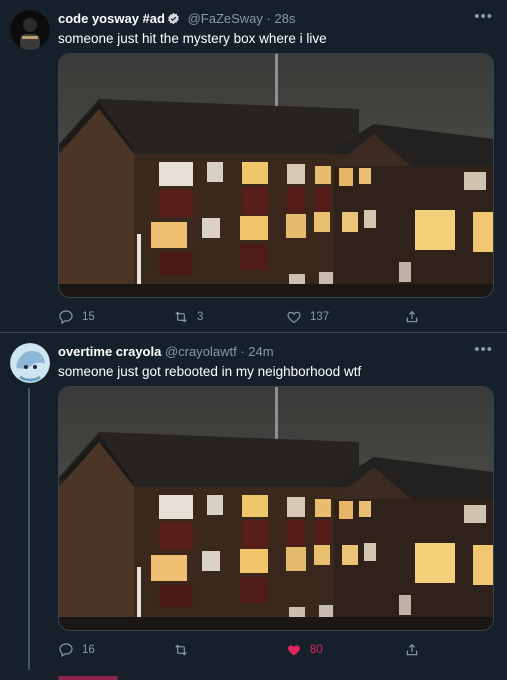 The width and height of the screenshot is (507, 680). I want to click on reply-count: 15, so click(88, 317).